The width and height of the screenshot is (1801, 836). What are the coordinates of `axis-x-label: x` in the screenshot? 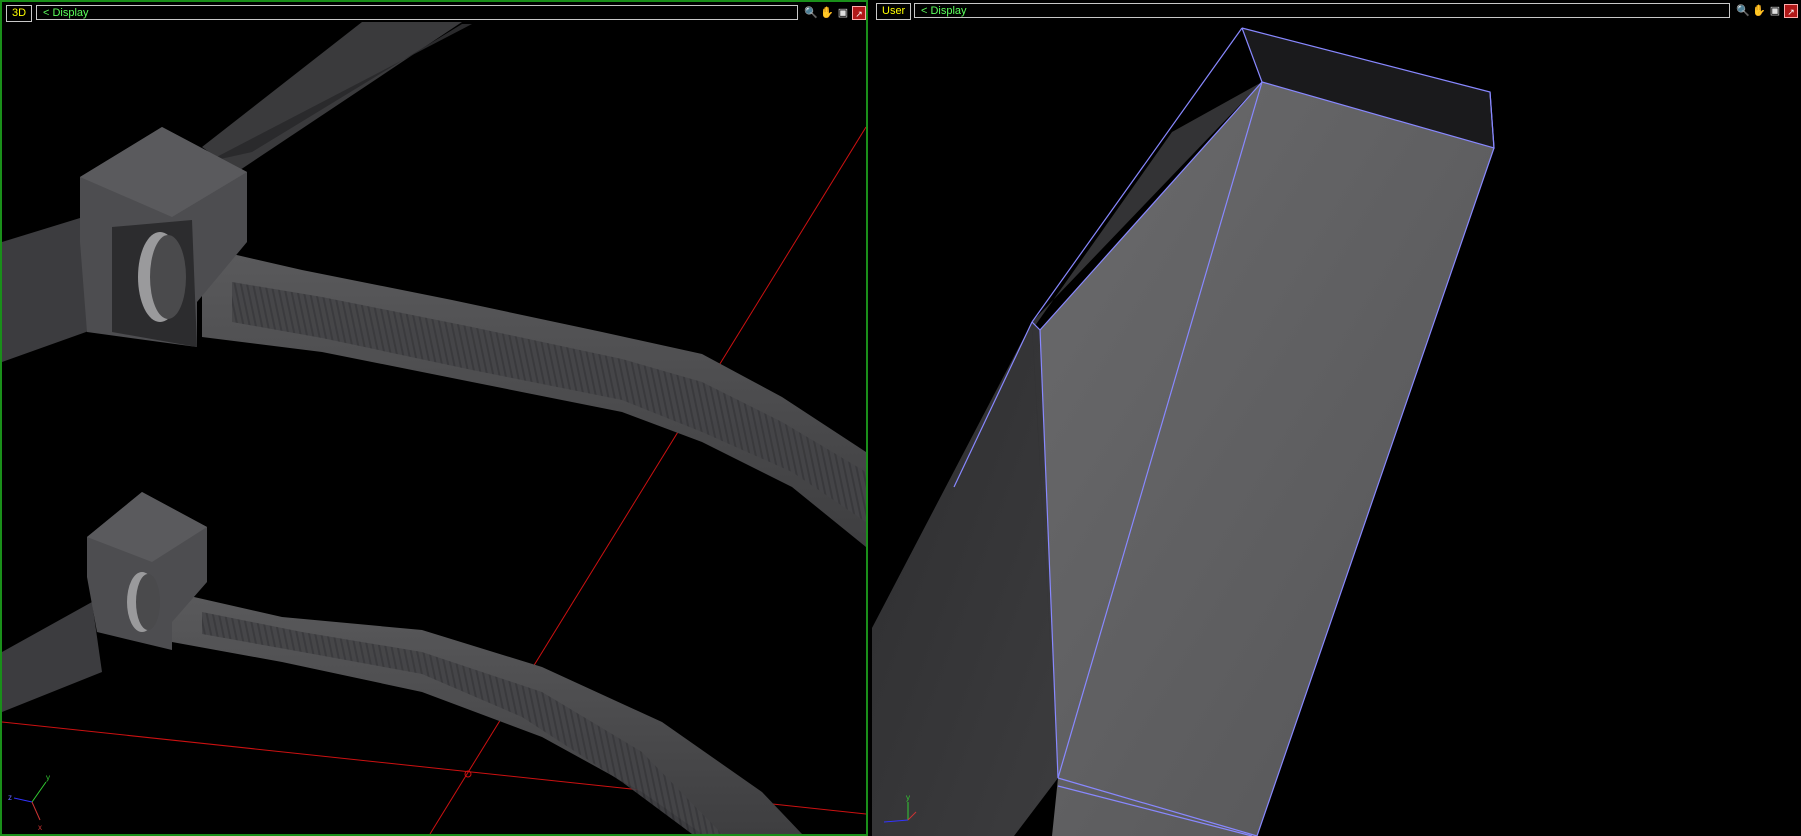 It's located at (40, 827).